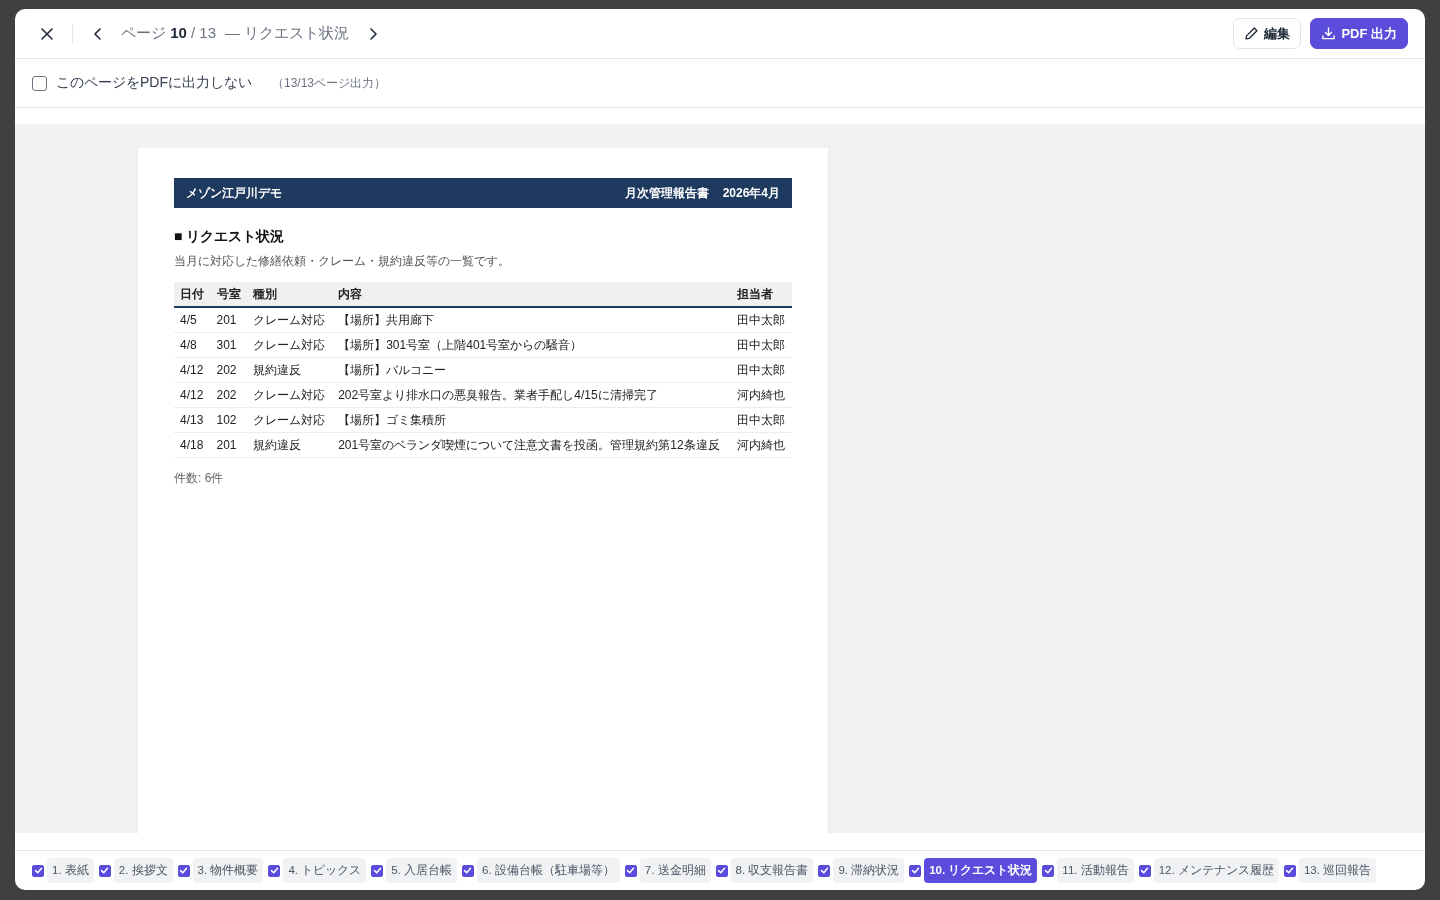 This screenshot has height=900, width=1440. What do you see at coordinates (325, 870) in the screenshot?
I see `page-tab: 4. トピックス` at bounding box center [325, 870].